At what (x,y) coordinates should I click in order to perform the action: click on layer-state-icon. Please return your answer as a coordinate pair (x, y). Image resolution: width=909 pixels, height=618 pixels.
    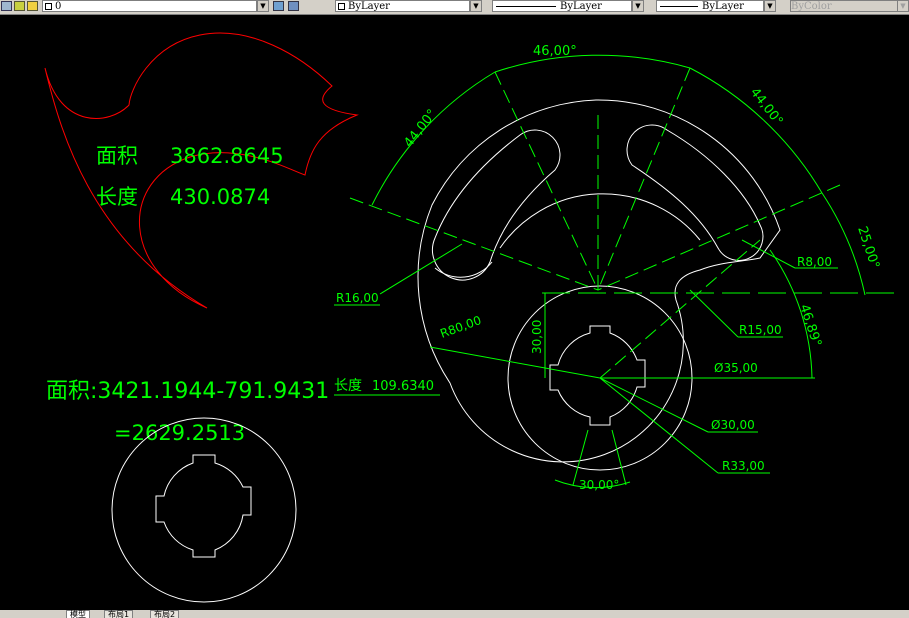
    Looking at the image, I should click on (19, 6).